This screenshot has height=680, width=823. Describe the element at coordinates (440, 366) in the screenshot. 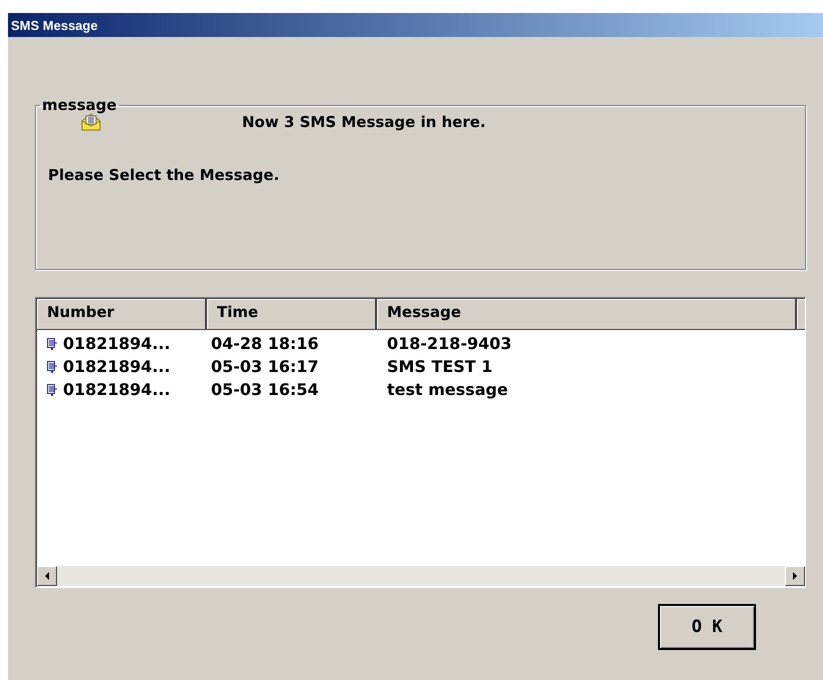

I see `table-cell-text: SMS TEST 1` at that location.